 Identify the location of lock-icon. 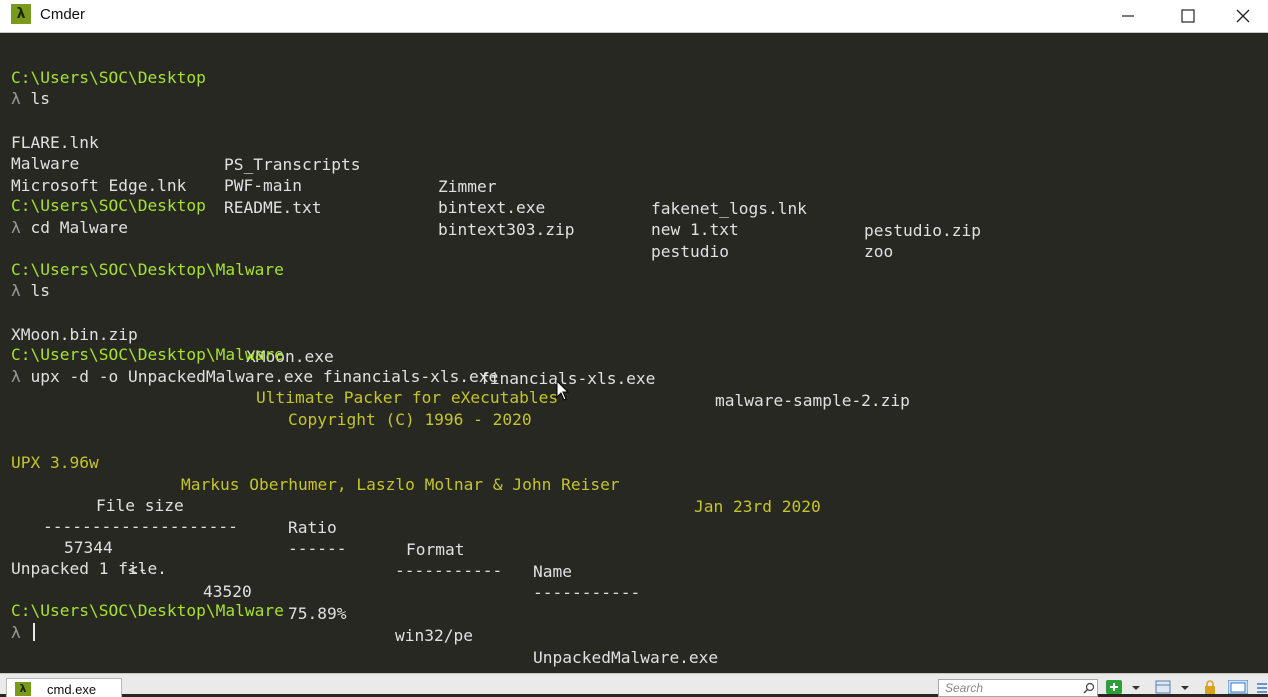
(1210, 687).